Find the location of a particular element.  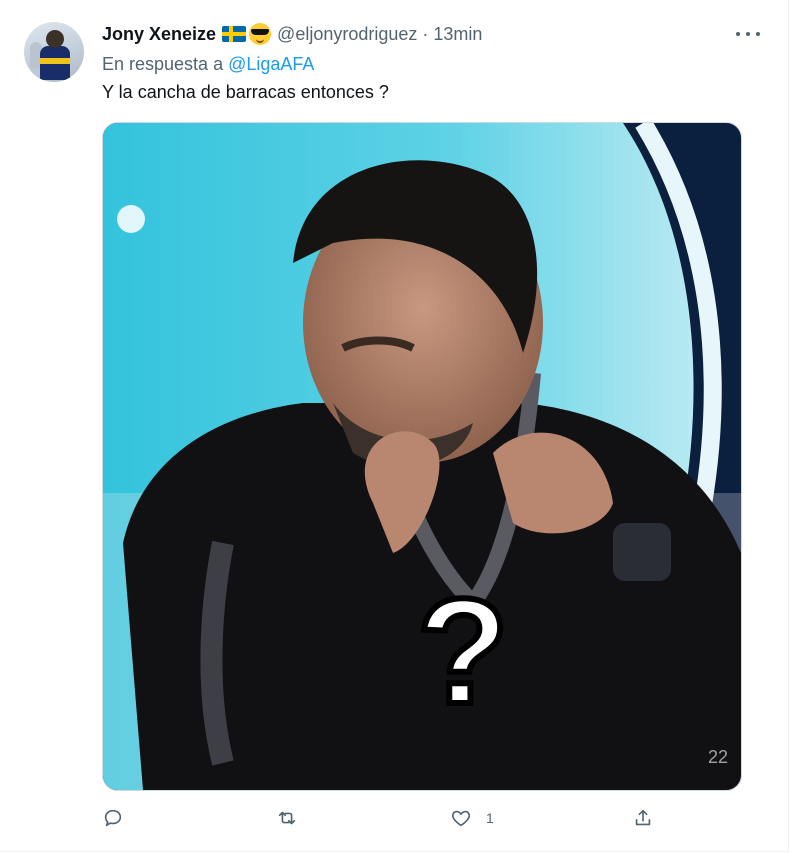

tweet-timestamp: 13min is located at coordinates (457, 34).